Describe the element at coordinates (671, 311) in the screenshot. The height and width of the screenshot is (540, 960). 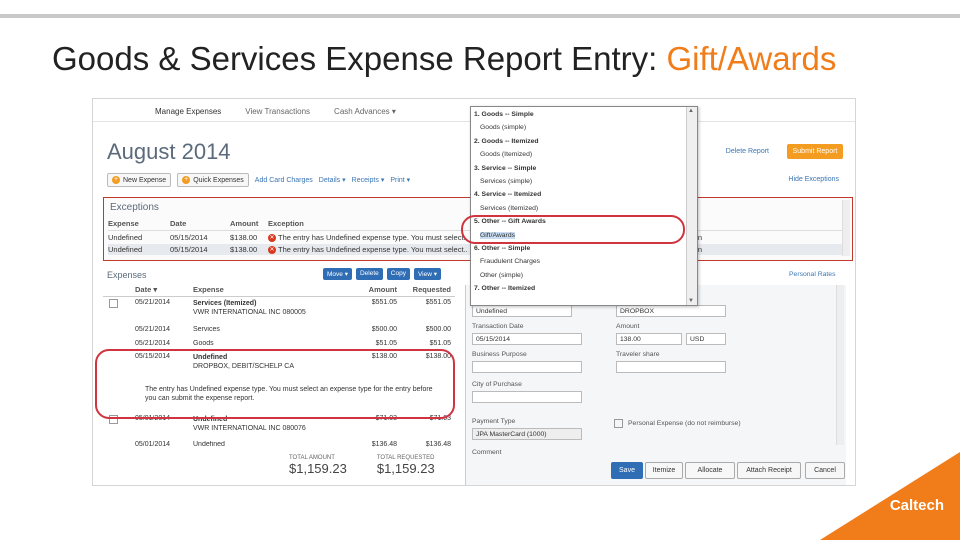
I see `vendor-field: DROPBOX` at that location.